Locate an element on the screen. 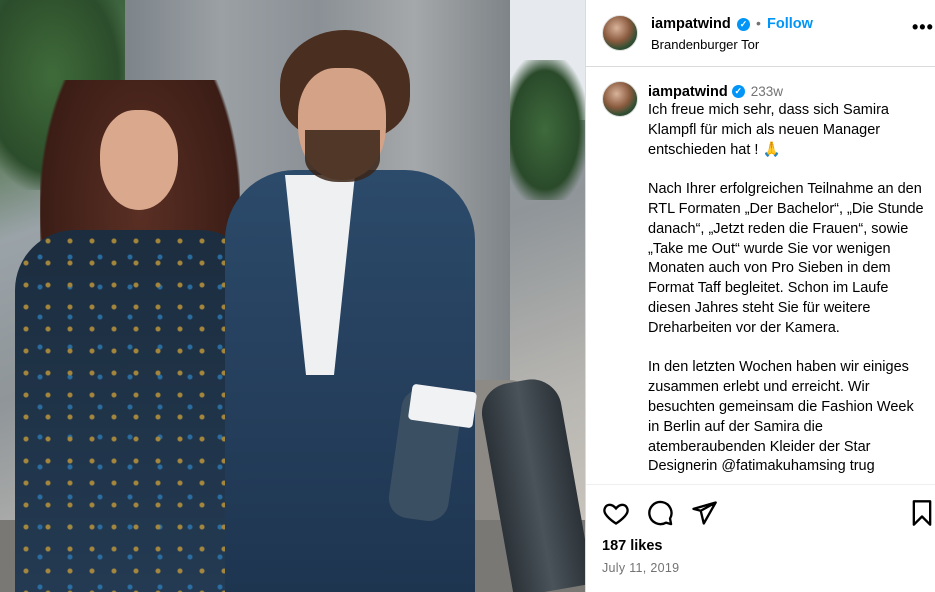 The image size is (935, 592). bookmark-icon is located at coordinates (921, 513).